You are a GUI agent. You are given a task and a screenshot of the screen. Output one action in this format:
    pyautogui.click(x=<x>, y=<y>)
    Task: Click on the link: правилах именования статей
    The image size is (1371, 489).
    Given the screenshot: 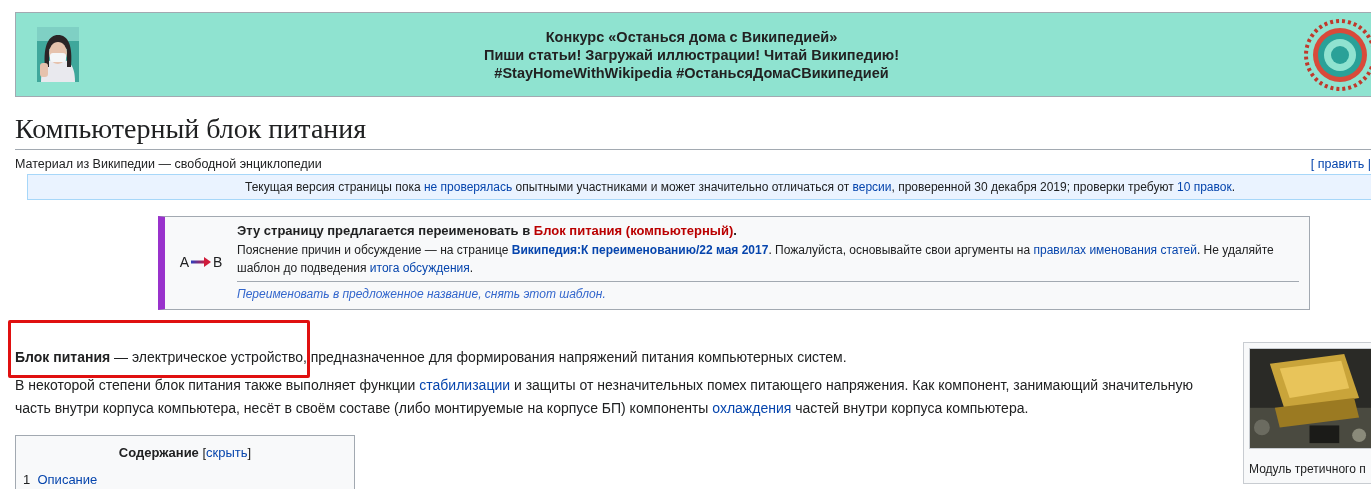 What is the action you would take?
    pyautogui.click(x=1115, y=250)
    